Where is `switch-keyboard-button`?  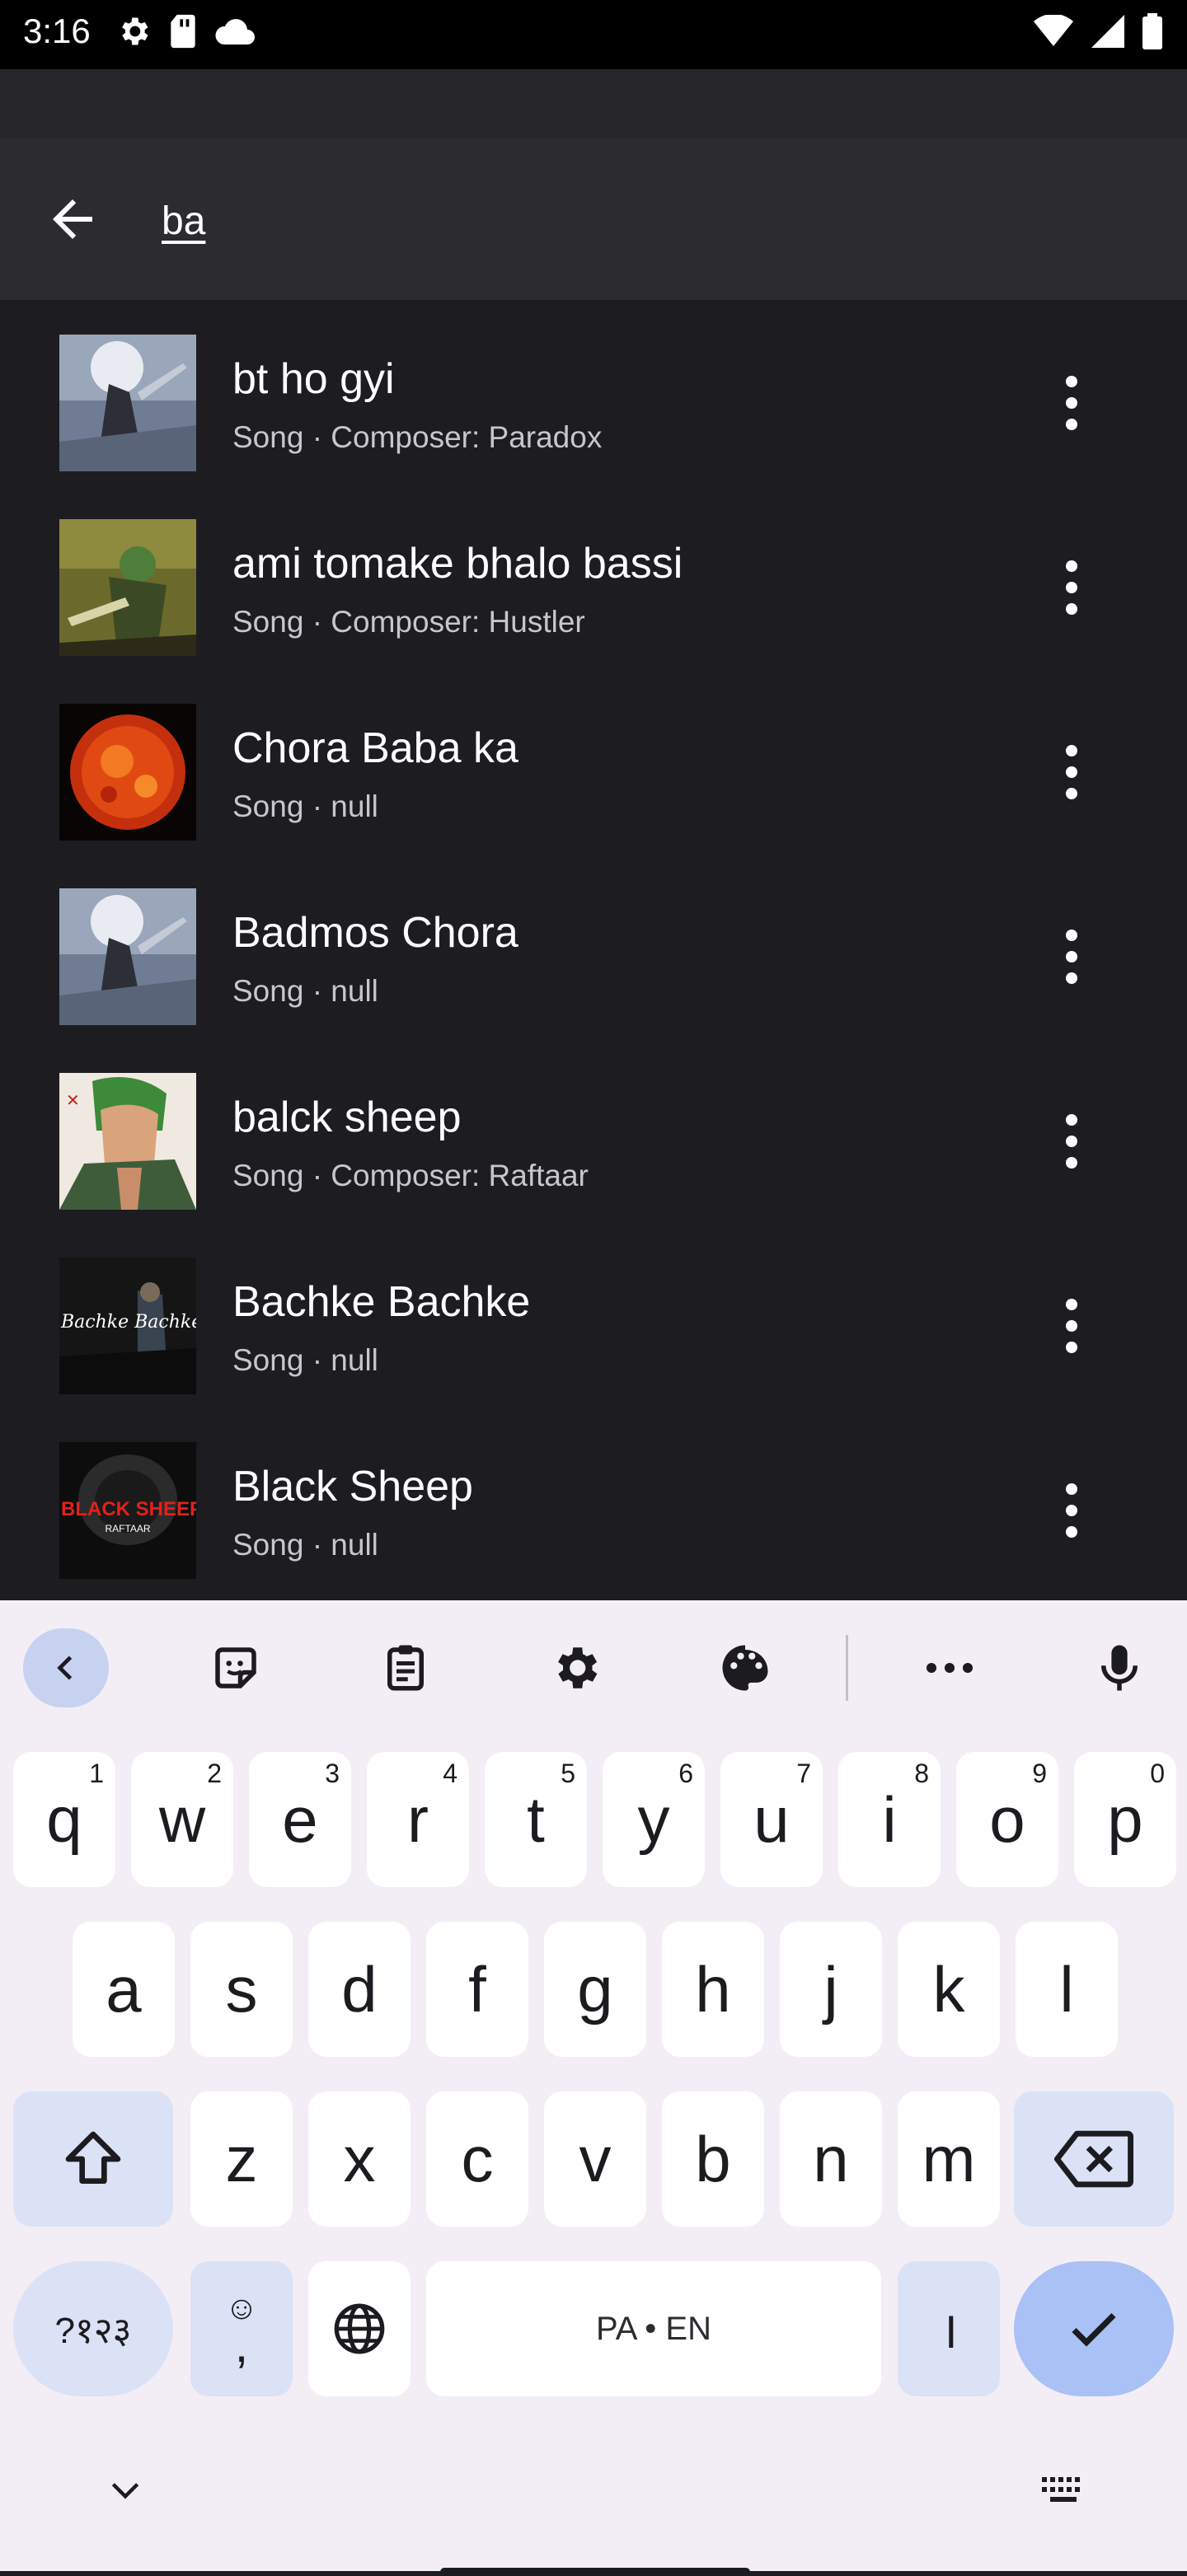
switch-keyboard-button is located at coordinates (1063, 2490).